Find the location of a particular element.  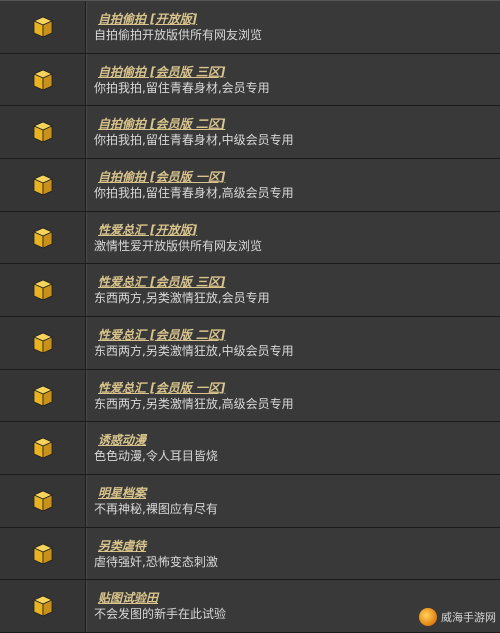

forum-title-link: 自拍偷拍 [会员版 三区] is located at coordinates (299, 72).